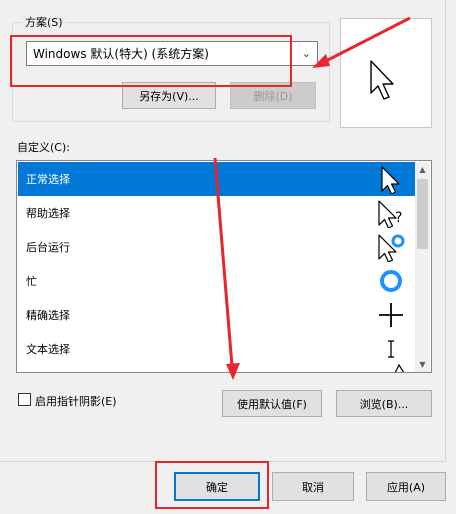 The width and height of the screenshot is (456, 514). What do you see at coordinates (422, 364) in the screenshot?
I see `scroll-down-icon: ▼` at bounding box center [422, 364].